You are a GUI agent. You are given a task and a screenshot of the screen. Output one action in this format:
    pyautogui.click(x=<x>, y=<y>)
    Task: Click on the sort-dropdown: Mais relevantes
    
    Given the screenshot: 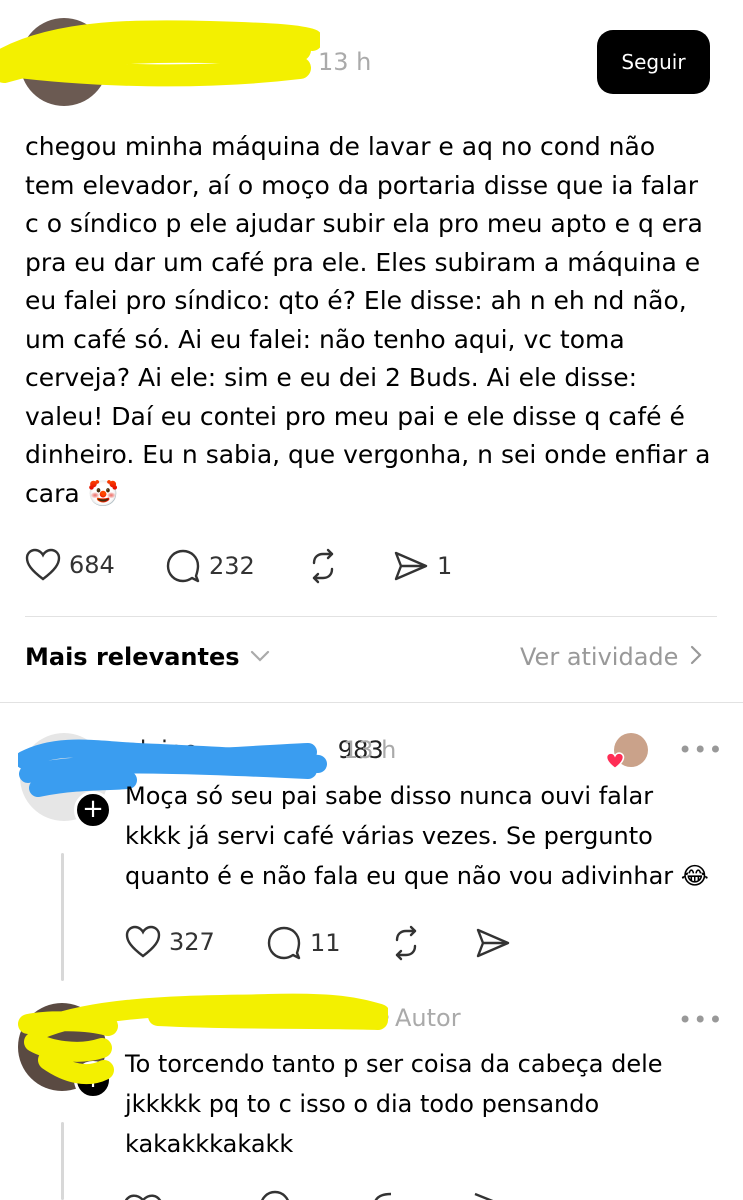 What is the action you would take?
    pyautogui.click(x=147, y=657)
    